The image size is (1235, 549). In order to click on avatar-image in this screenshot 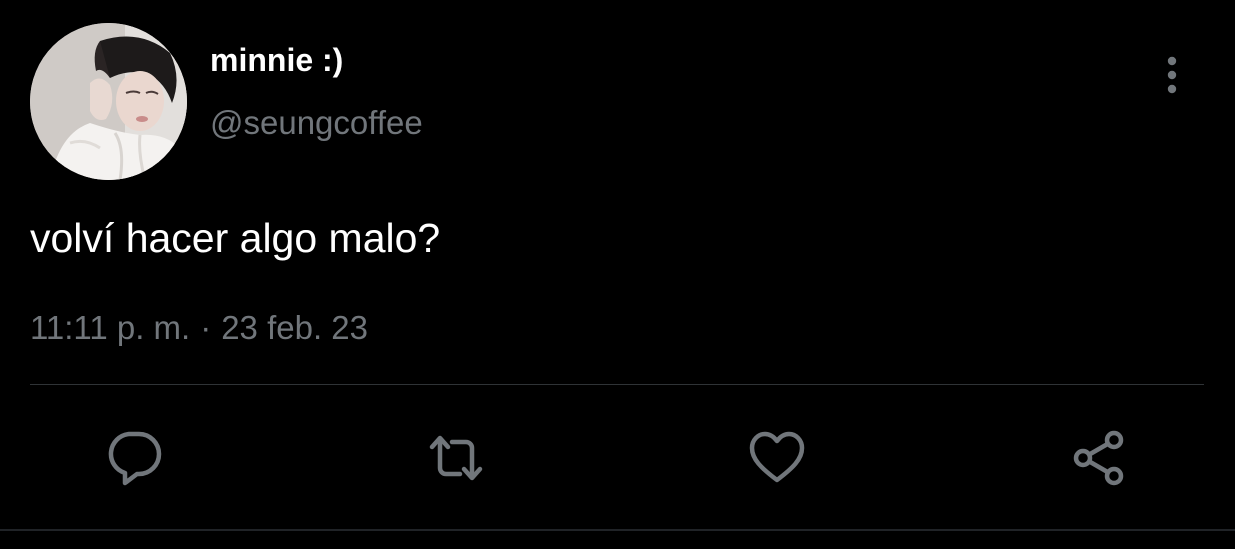, I will do `click(108, 101)`.